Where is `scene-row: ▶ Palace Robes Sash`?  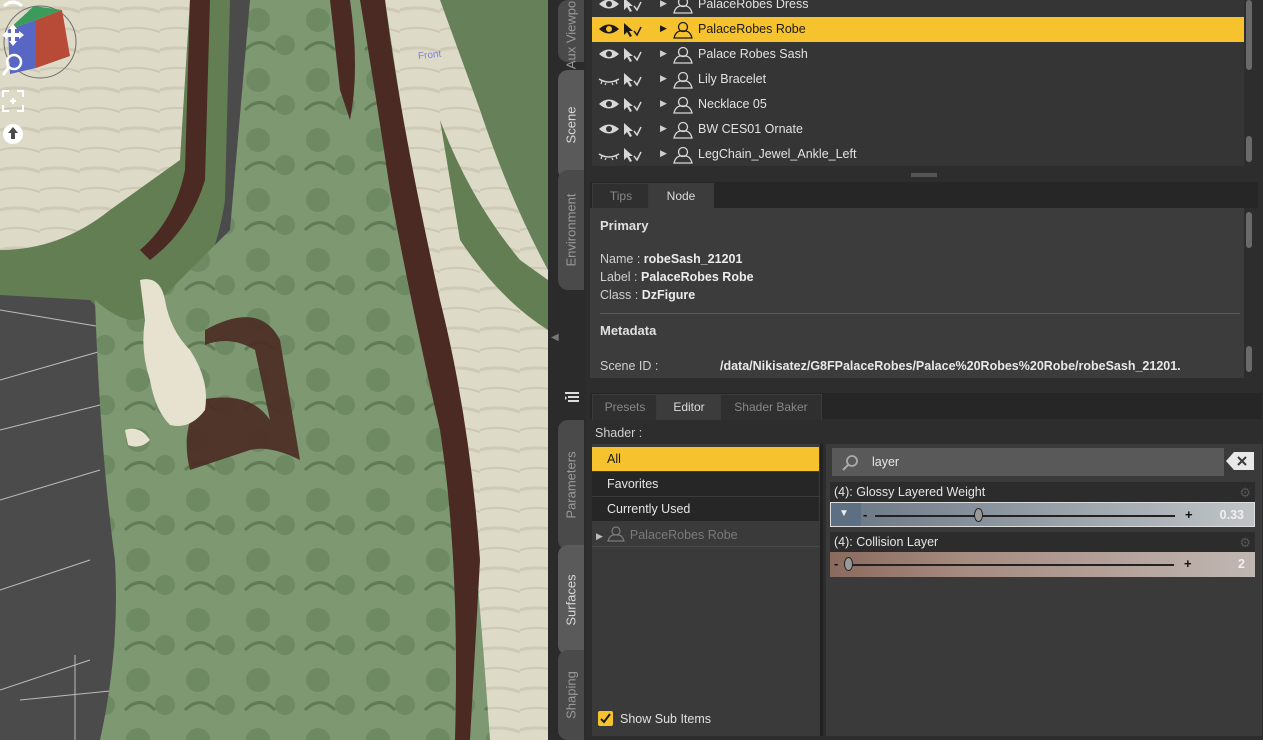
scene-row: ▶ Palace Robes Sash is located at coordinates (918, 54).